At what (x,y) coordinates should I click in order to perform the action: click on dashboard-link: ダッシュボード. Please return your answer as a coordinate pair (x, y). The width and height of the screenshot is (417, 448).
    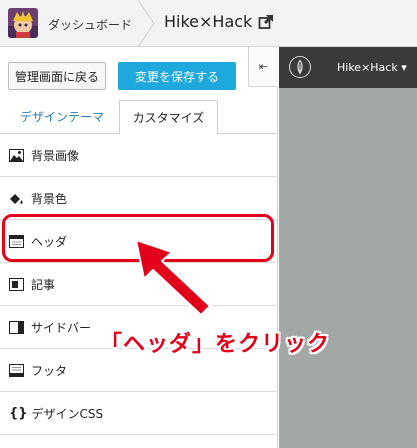
    Looking at the image, I should click on (90, 24).